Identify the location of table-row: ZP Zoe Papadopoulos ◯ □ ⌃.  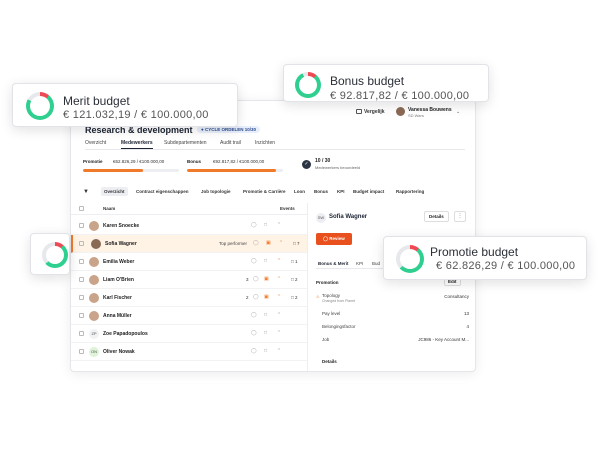
(189, 334).